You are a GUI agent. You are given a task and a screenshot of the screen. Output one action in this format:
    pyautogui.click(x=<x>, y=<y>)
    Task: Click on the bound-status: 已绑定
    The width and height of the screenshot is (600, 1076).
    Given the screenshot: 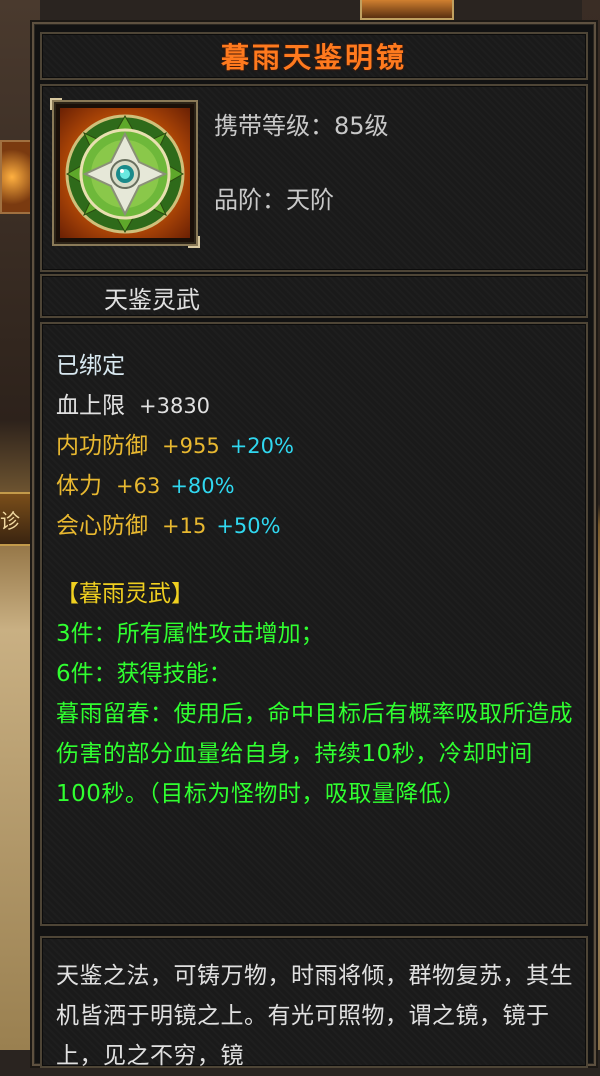 What is the action you would take?
    pyautogui.click(x=90, y=366)
    